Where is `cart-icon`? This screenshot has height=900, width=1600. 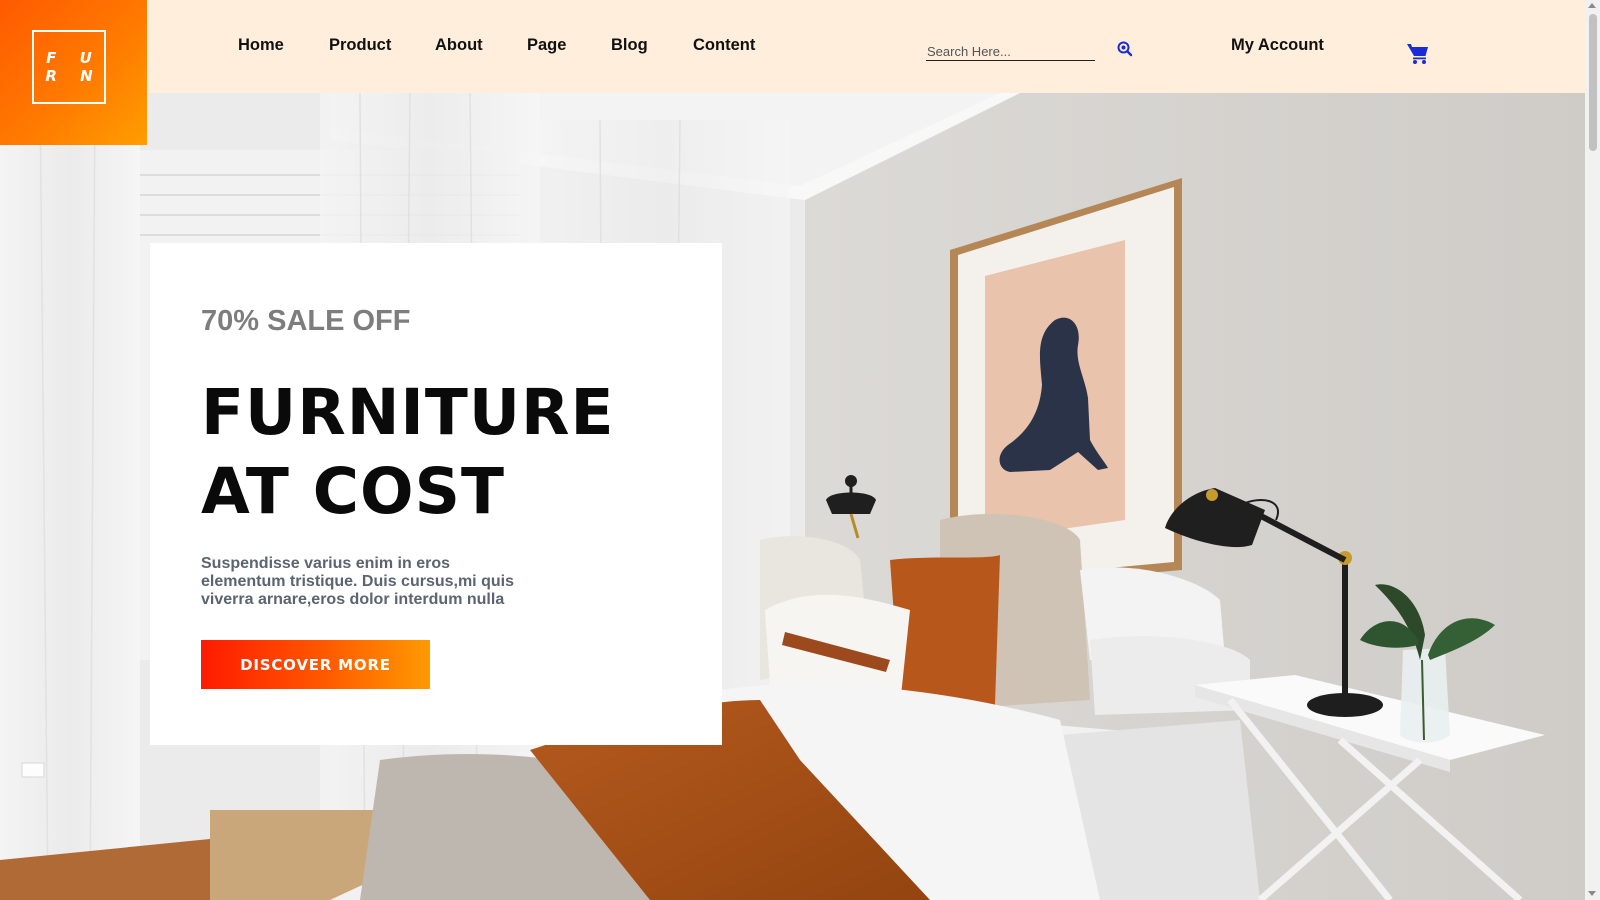 cart-icon is located at coordinates (1418, 53).